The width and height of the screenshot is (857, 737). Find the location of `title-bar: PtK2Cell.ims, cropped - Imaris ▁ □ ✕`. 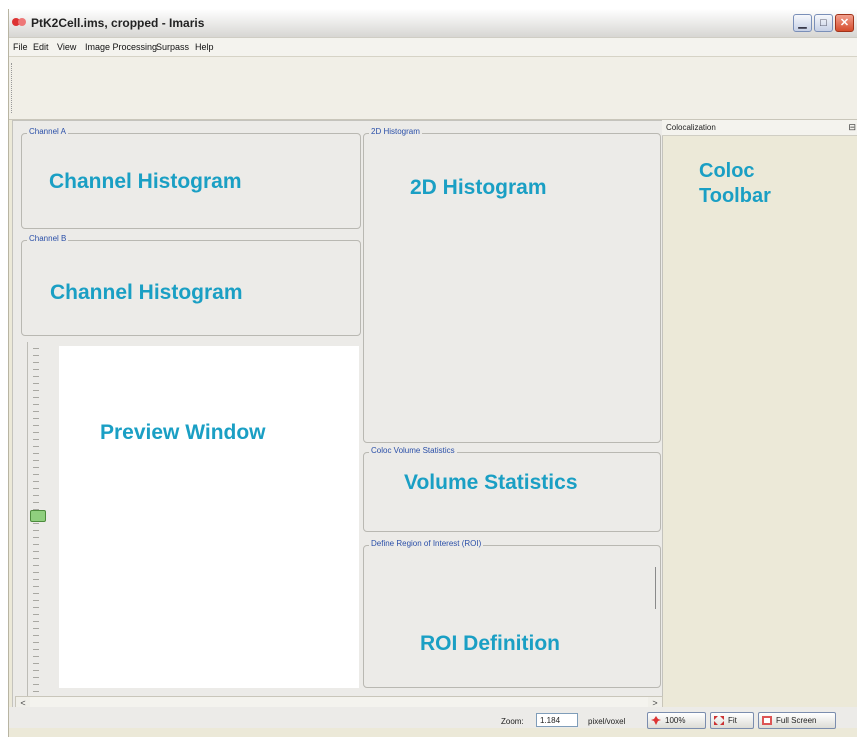

title-bar: PtK2Cell.ims, cropped - Imaris ▁ □ ✕ is located at coordinates (433, 23).